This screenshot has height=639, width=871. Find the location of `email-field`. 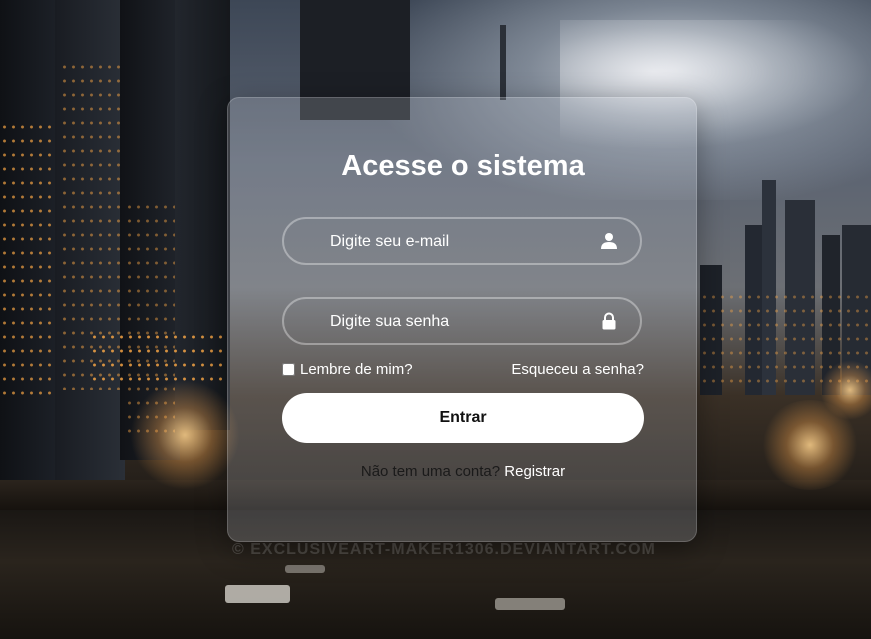

email-field is located at coordinates (462, 241).